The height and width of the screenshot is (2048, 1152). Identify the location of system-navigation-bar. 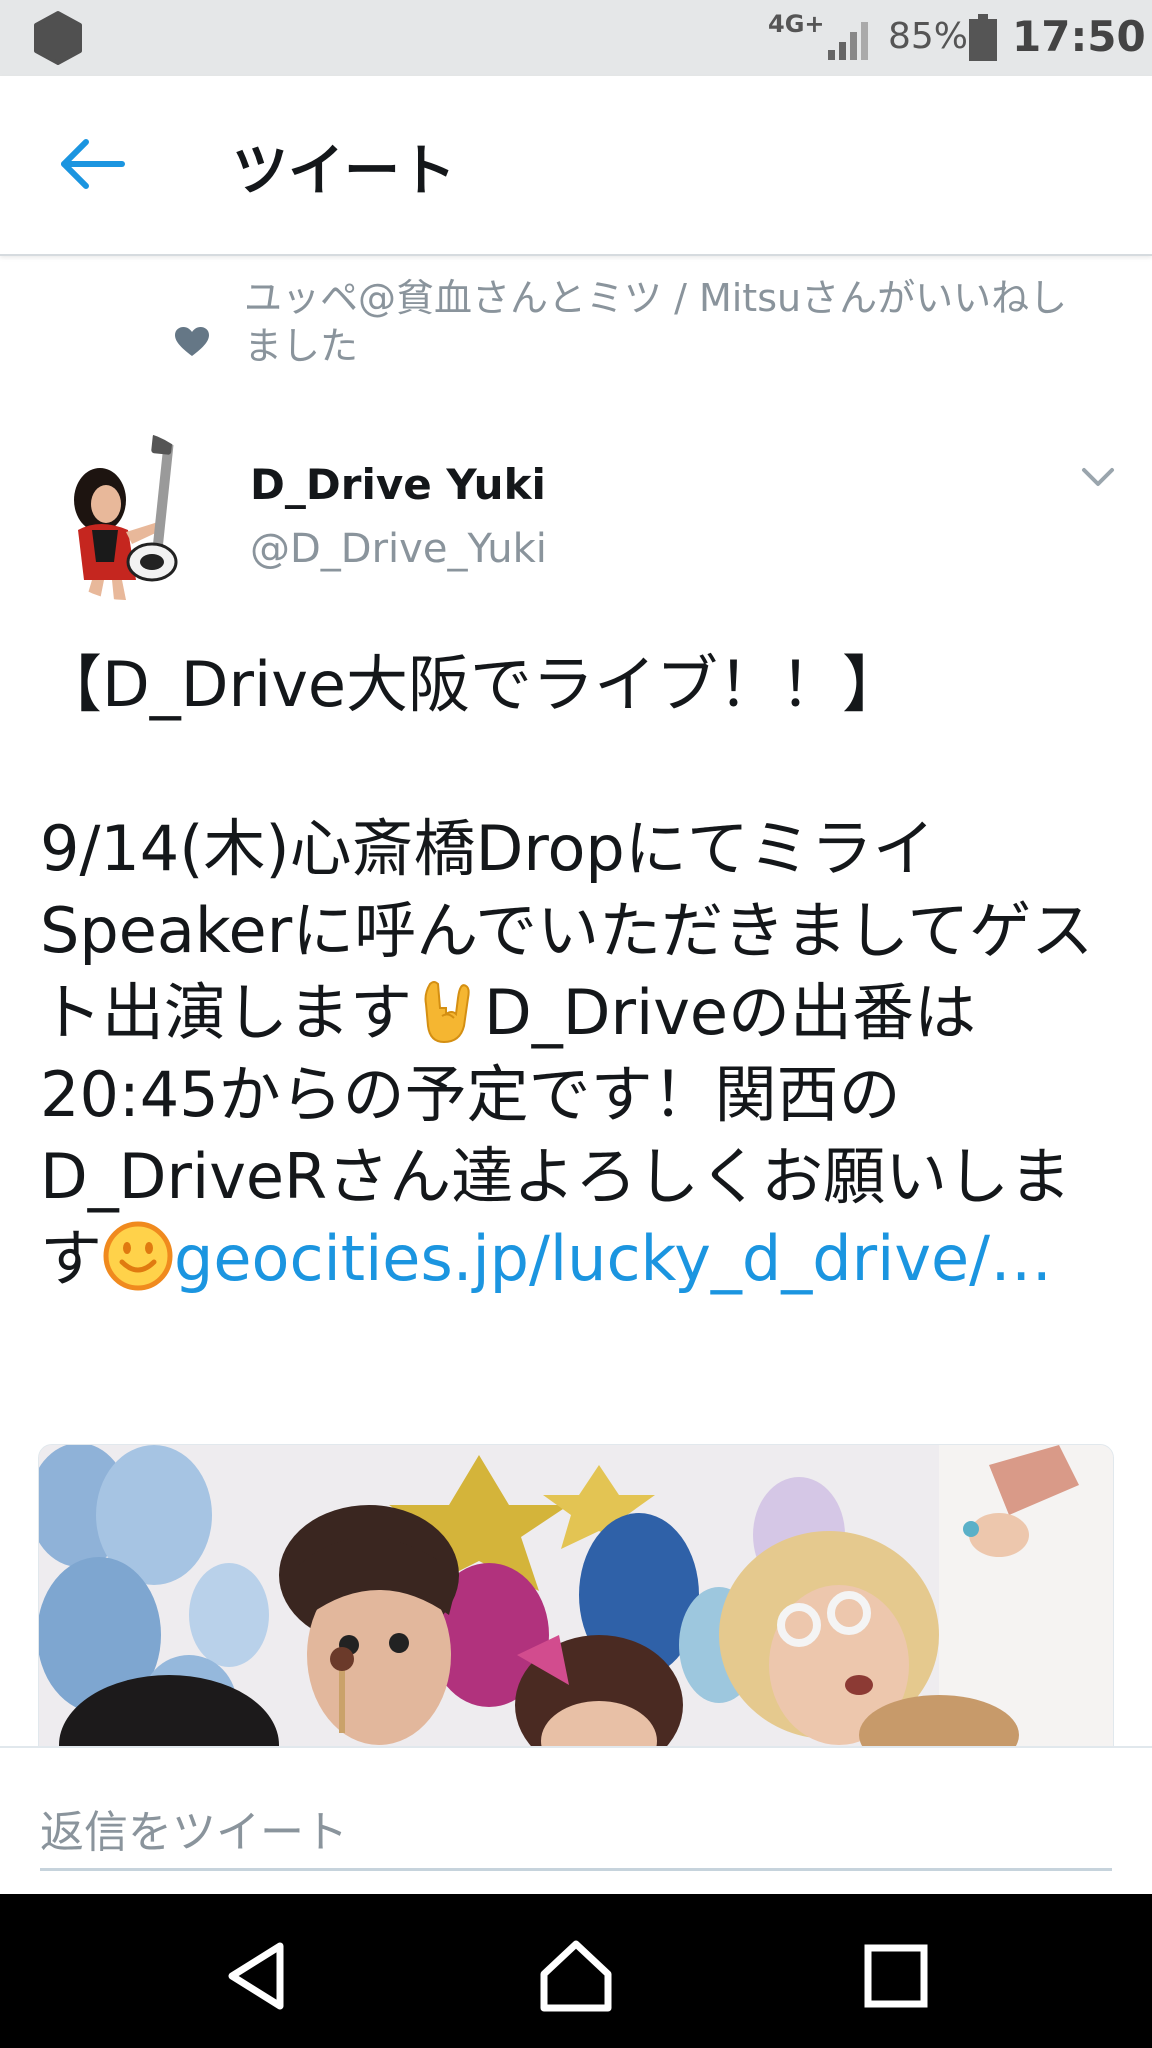
(576, 1971).